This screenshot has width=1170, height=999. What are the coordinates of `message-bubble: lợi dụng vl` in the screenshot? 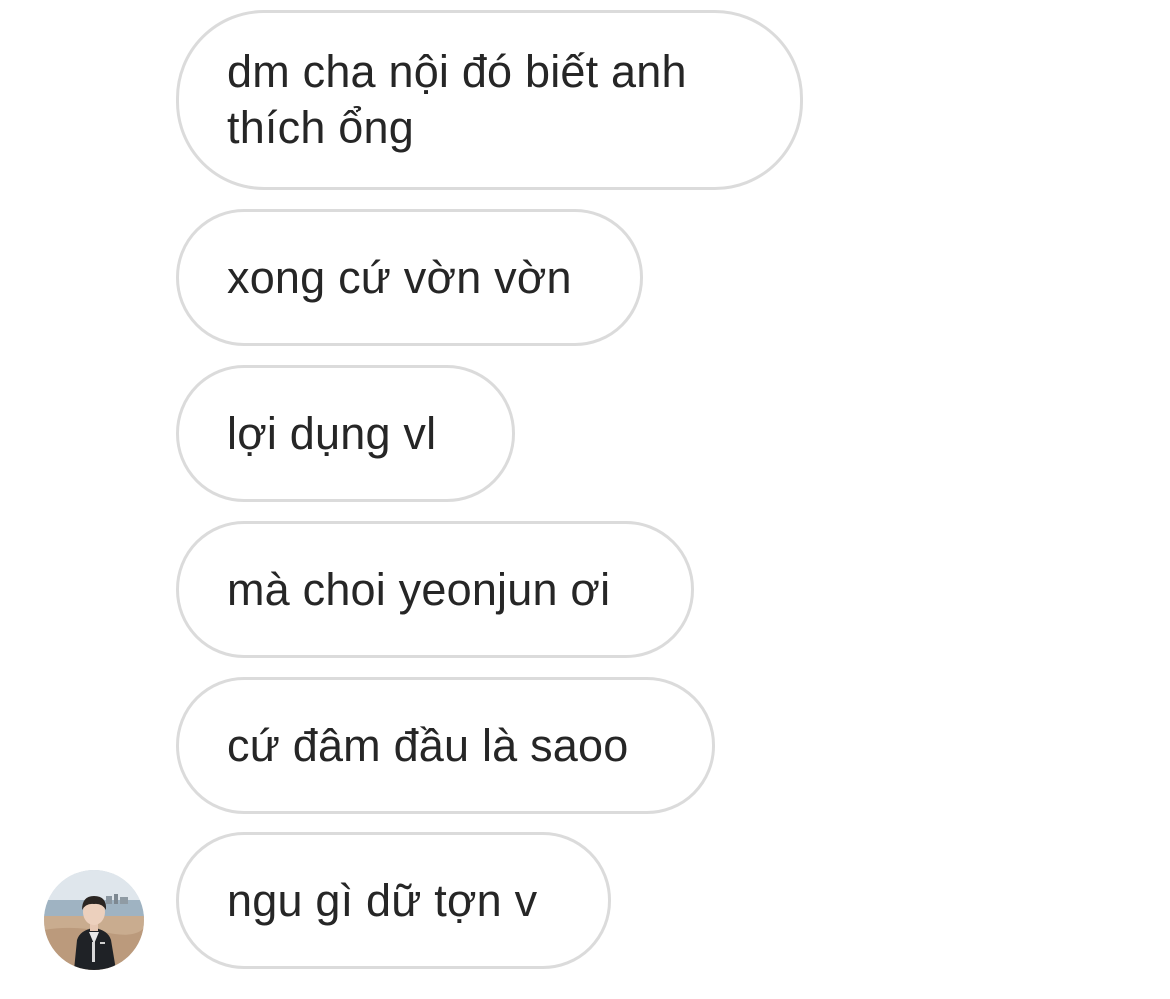 It's located at (345, 433).